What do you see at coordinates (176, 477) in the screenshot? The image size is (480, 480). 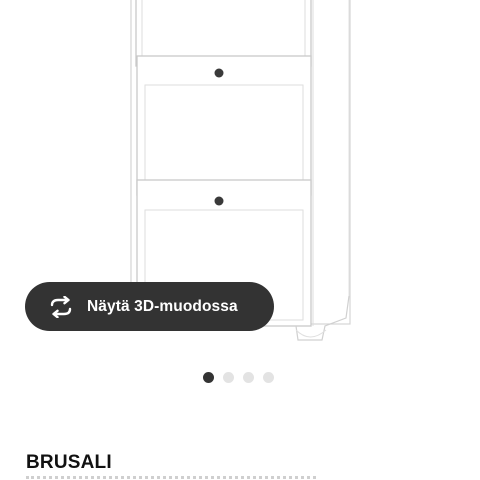 I see `product-description-partial` at bounding box center [176, 477].